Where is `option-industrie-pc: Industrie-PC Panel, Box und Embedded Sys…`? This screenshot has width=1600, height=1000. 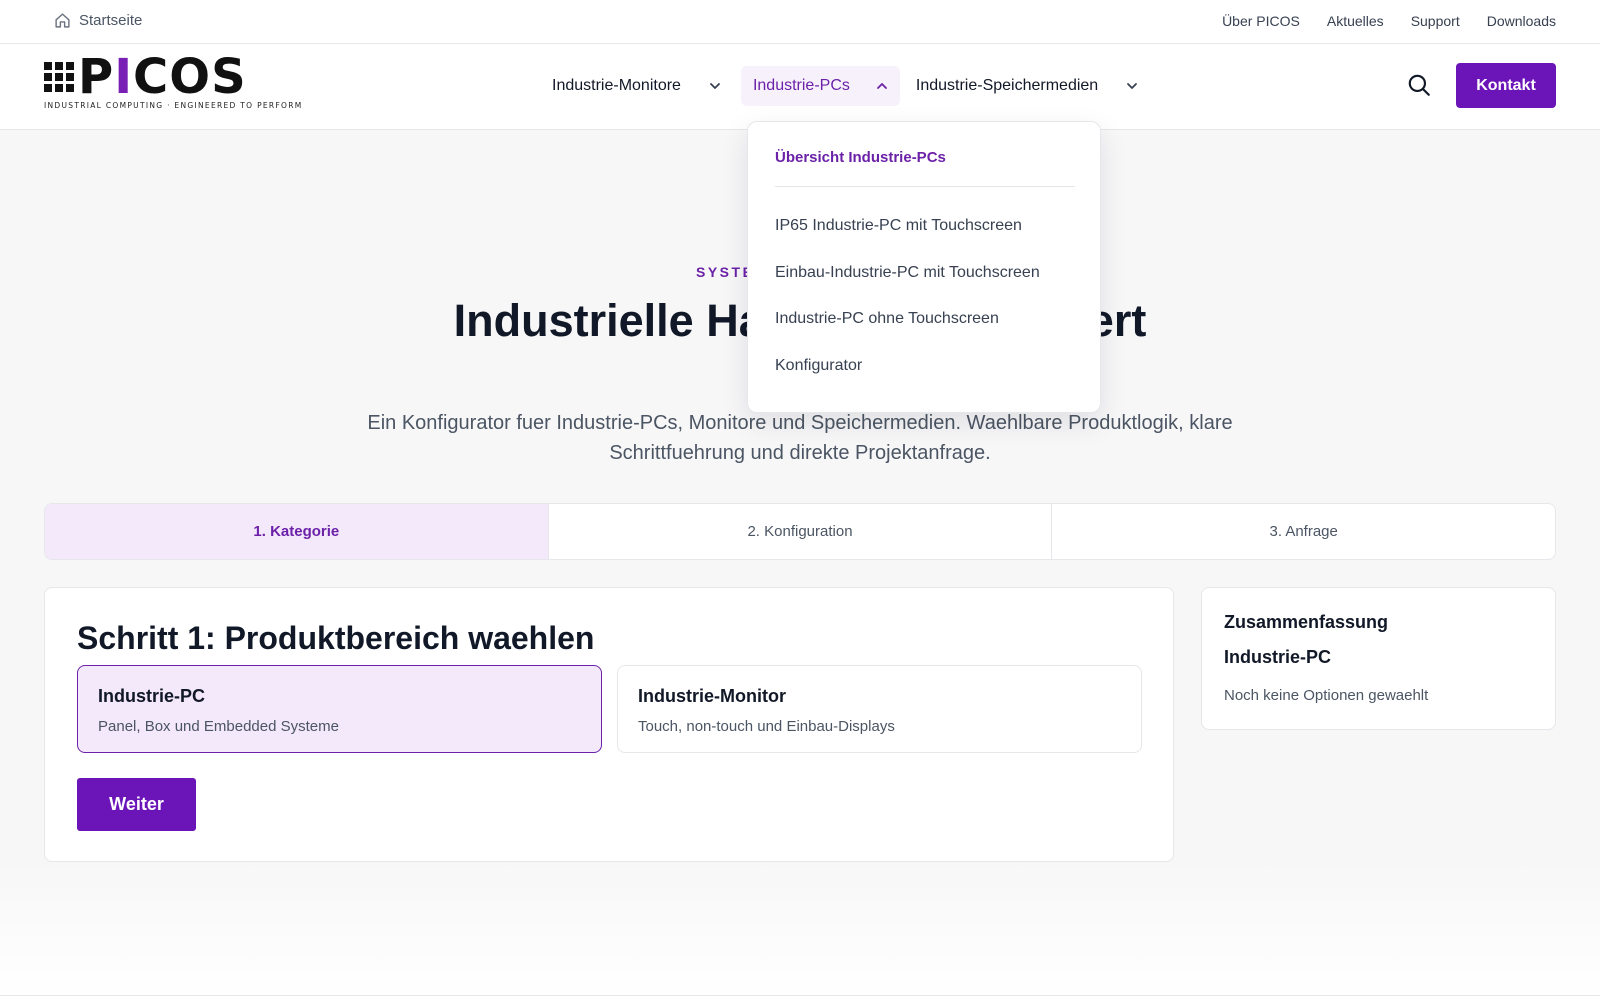 option-industrie-pc: Industrie-PC Panel, Box und Embedded Sys… is located at coordinates (339, 709).